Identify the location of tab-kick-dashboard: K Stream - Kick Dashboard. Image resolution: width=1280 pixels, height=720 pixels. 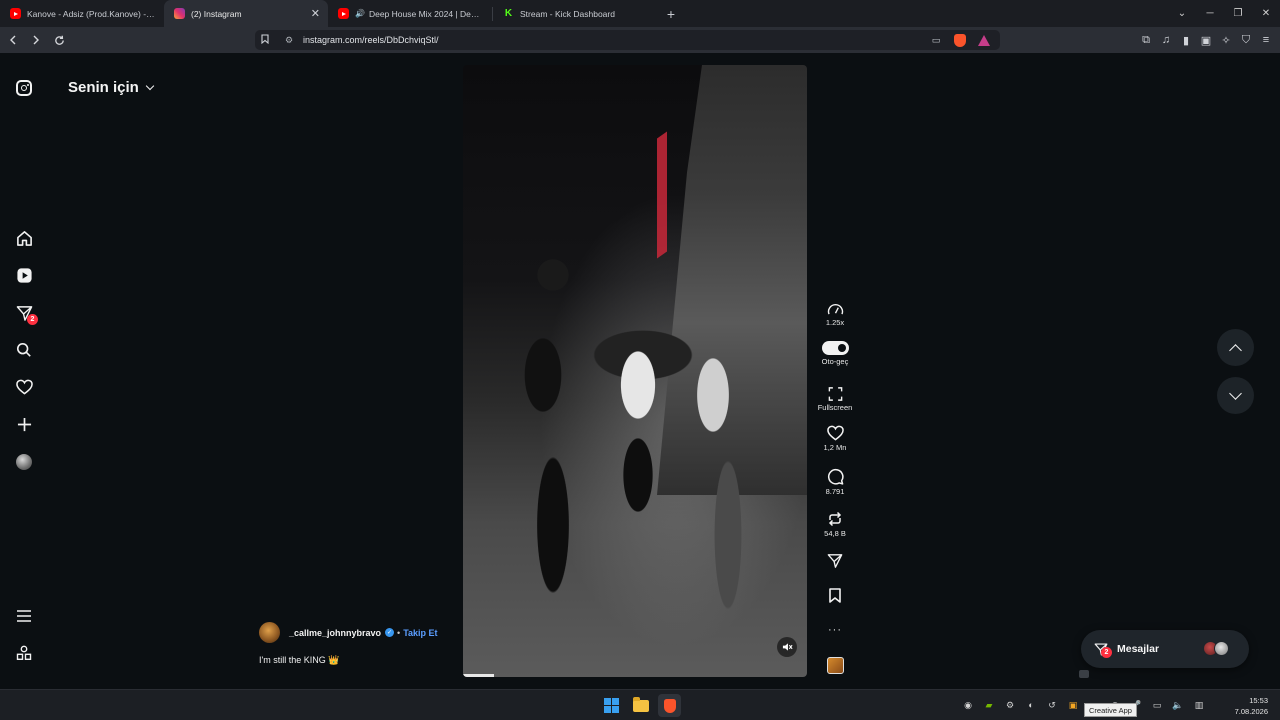
(575, 13).